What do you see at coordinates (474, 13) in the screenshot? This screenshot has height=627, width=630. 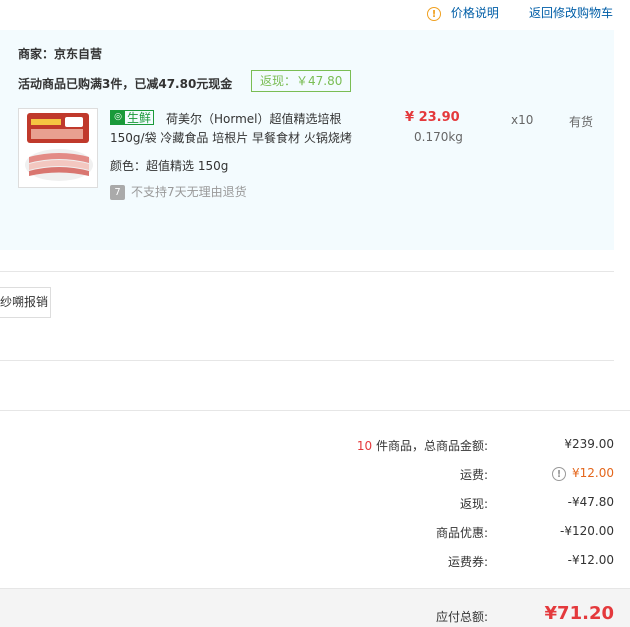 I see `price-info-label: 价格说明` at bounding box center [474, 13].